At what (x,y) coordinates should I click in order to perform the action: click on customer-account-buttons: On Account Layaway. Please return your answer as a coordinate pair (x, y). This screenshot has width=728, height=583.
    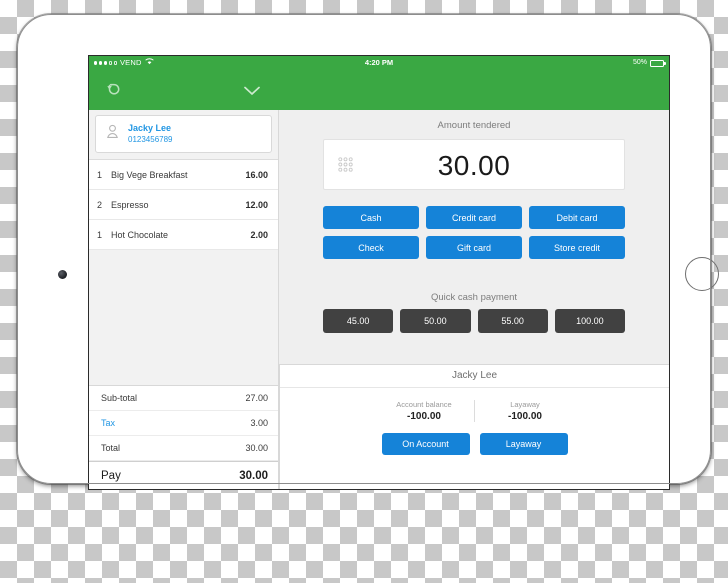
    Looking at the image, I should click on (474, 444).